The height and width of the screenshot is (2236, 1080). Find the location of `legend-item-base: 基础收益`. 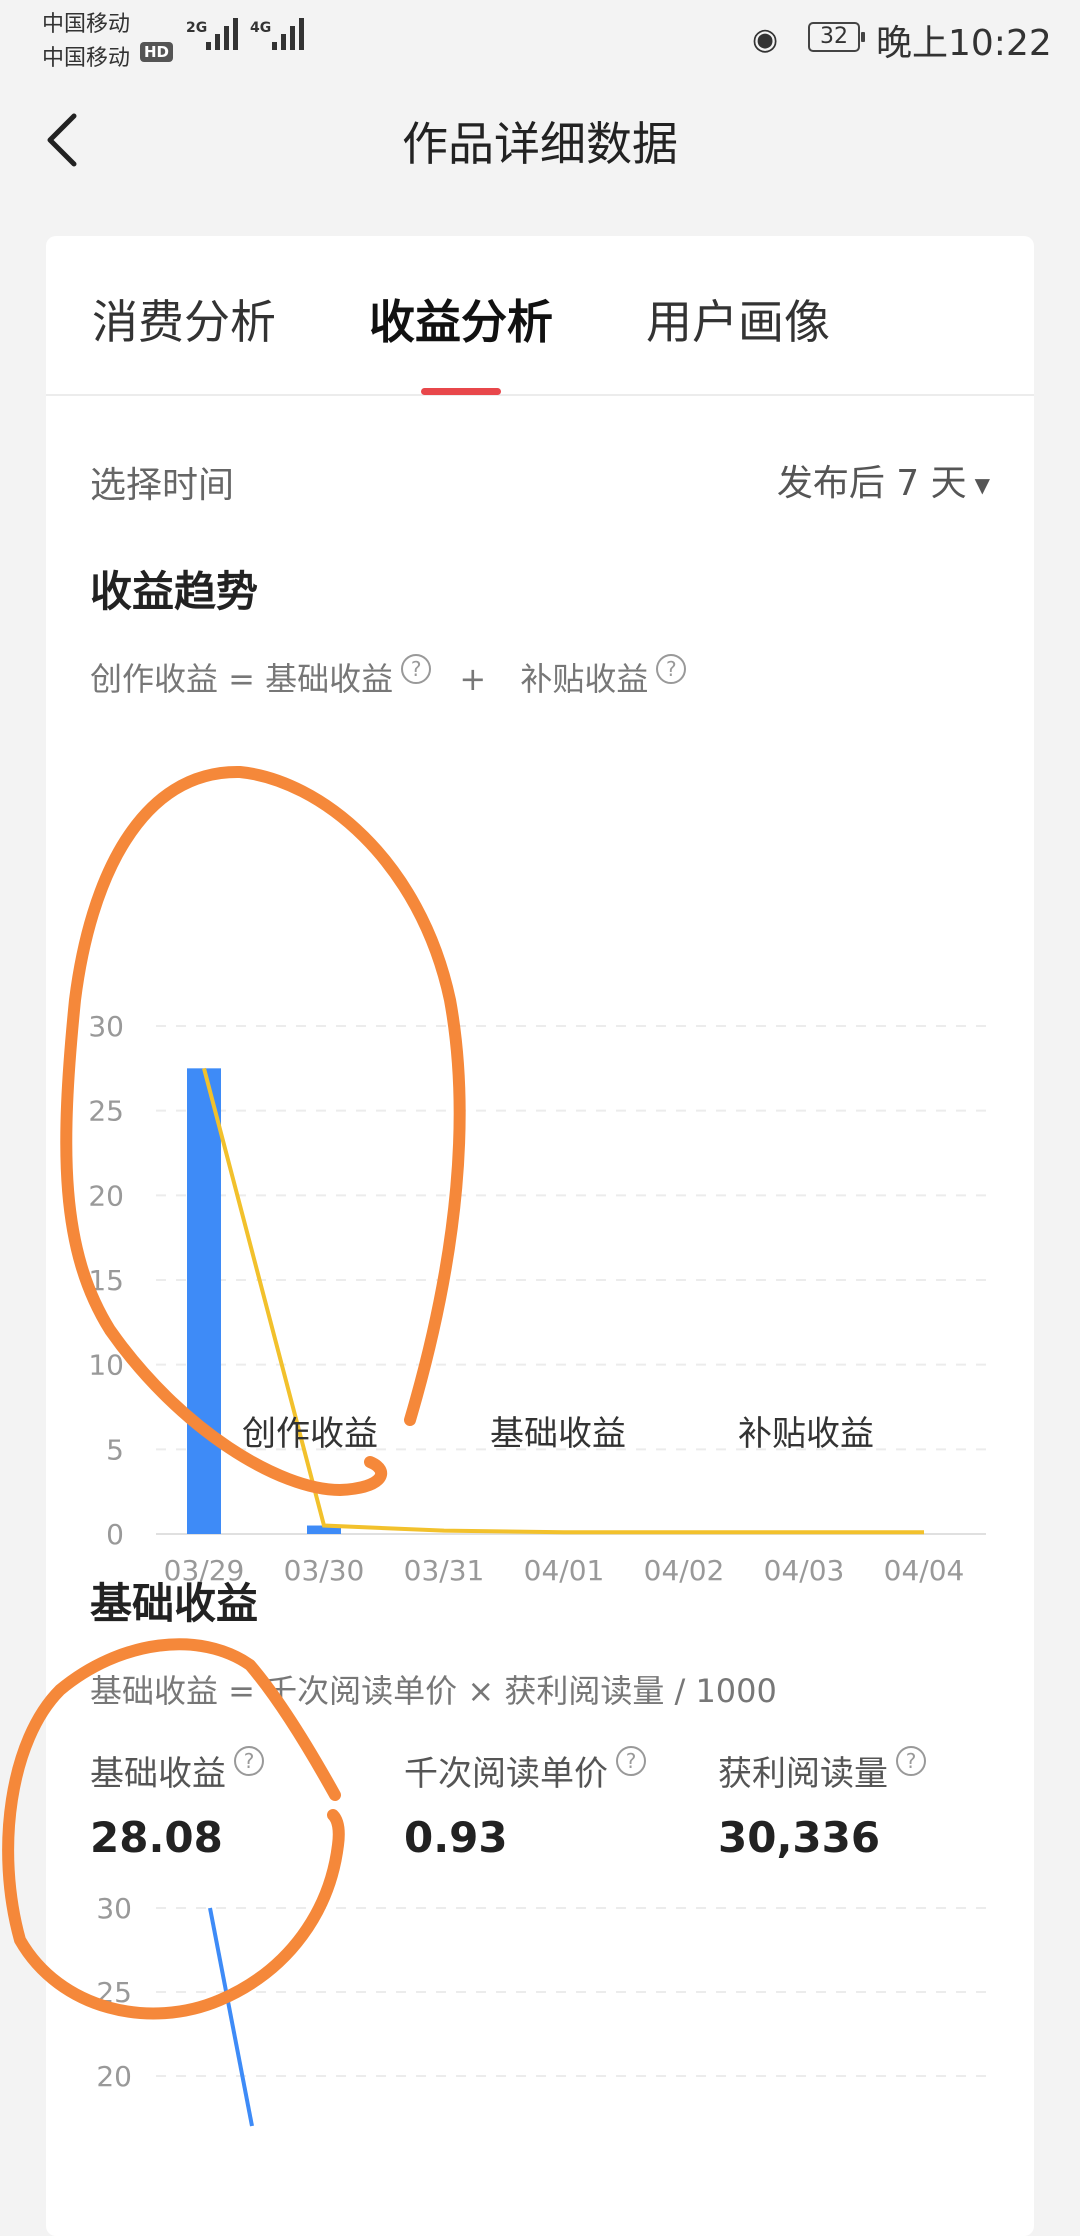

legend-item-base: 基础收益 is located at coordinates (558, 1430).